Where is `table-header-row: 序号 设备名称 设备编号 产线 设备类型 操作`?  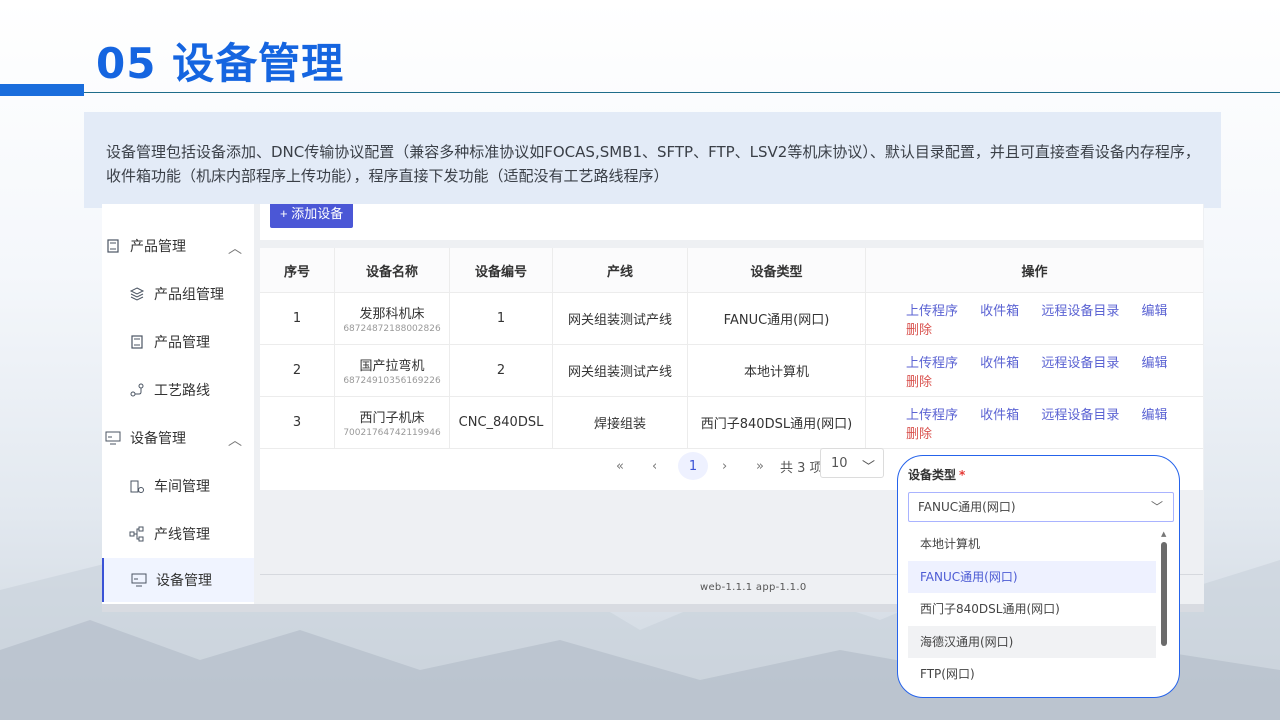
table-header-row: 序号 设备名称 设备编号 产线 设备类型 操作 is located at coordinates (731, 270).